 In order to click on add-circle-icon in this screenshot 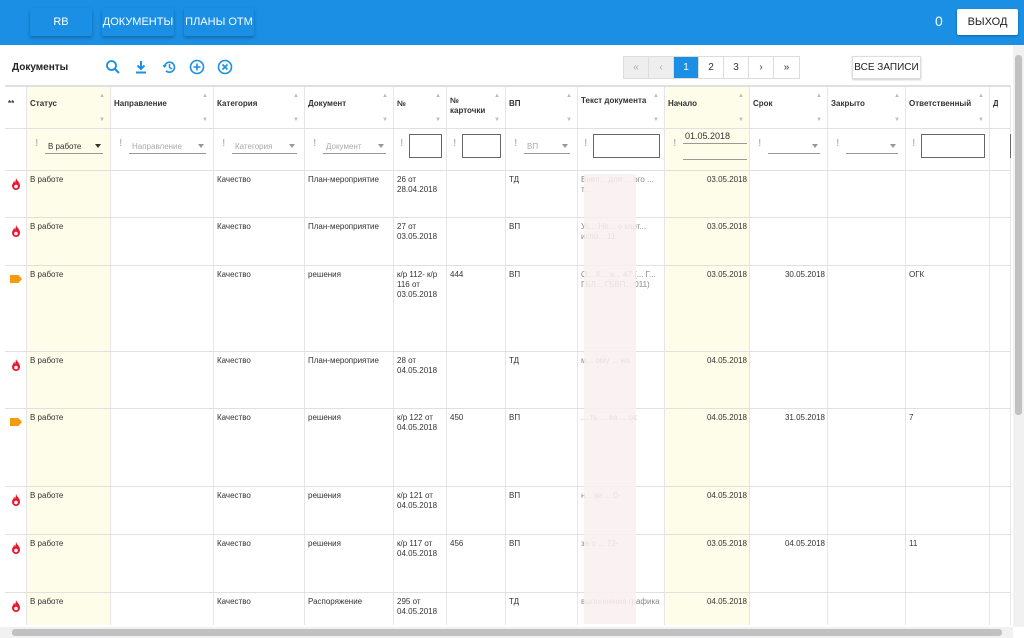, I will do `click(197, 67)`.